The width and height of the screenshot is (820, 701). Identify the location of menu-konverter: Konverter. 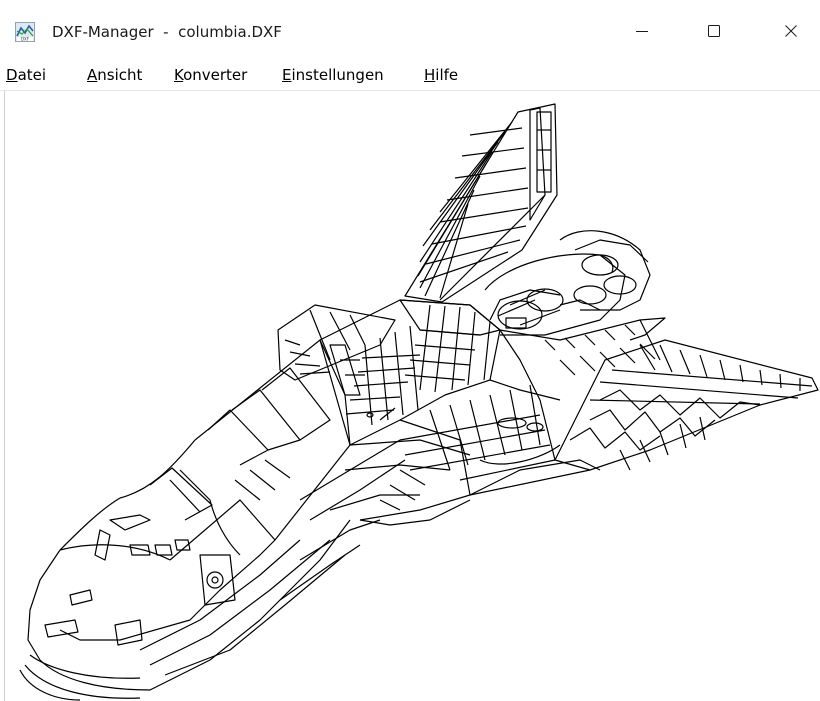
(210, 75).